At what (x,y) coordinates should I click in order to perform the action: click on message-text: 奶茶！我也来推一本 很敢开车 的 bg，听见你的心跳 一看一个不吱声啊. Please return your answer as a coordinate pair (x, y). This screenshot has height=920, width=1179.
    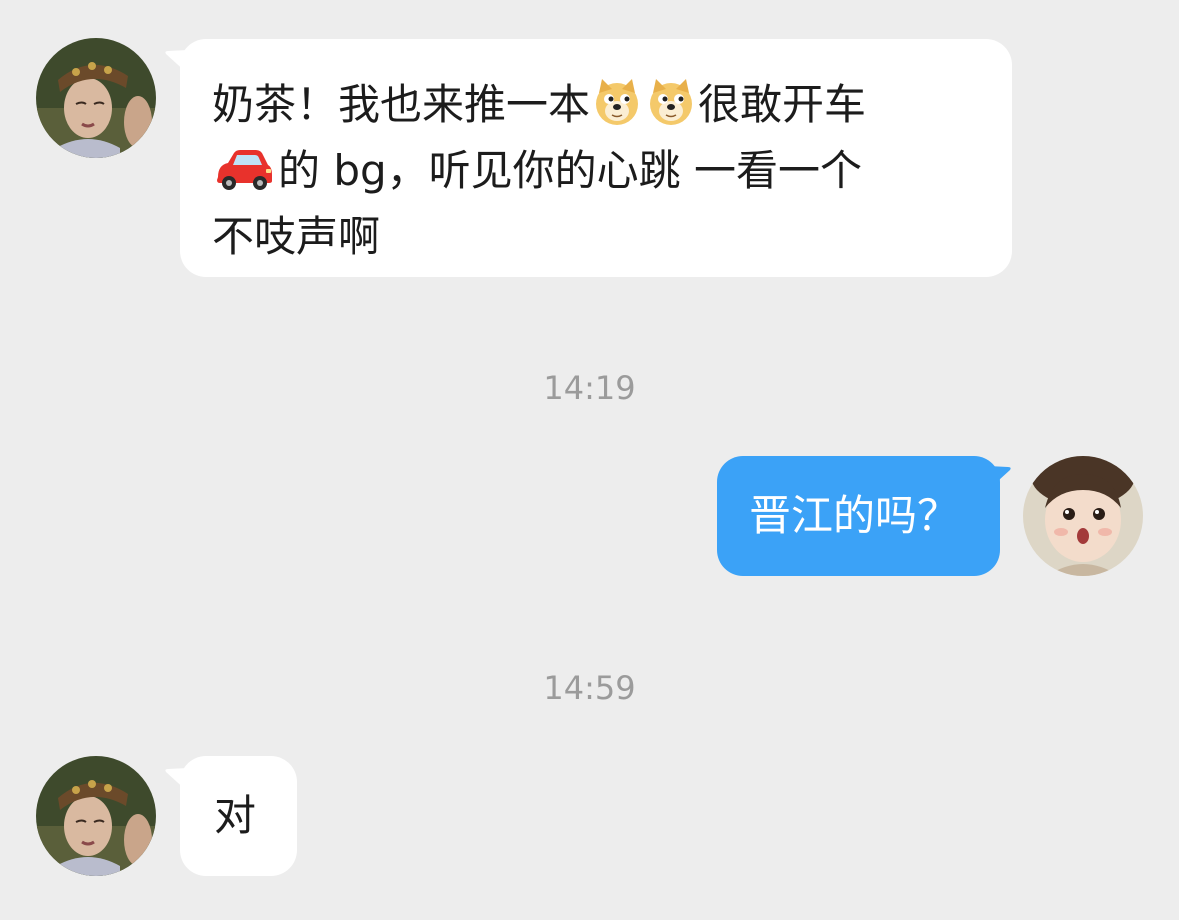
    Looking at the image, I should click on (596, 171).